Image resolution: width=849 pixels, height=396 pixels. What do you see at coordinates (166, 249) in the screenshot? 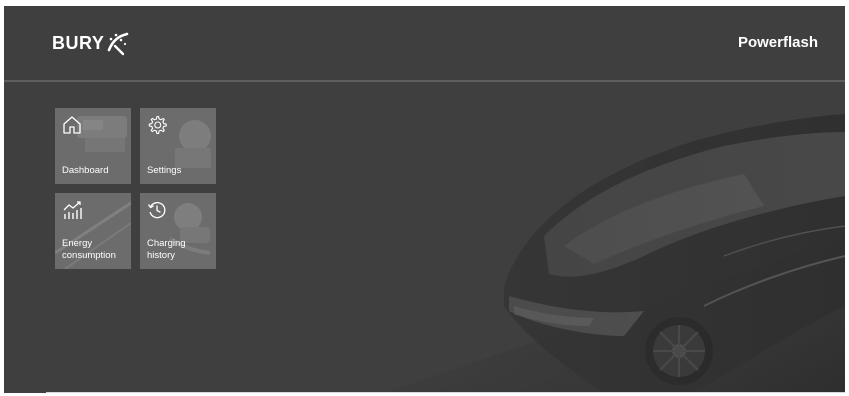
I see `charging-history-tile-label: Charging history` at bounding box center [166, 249].